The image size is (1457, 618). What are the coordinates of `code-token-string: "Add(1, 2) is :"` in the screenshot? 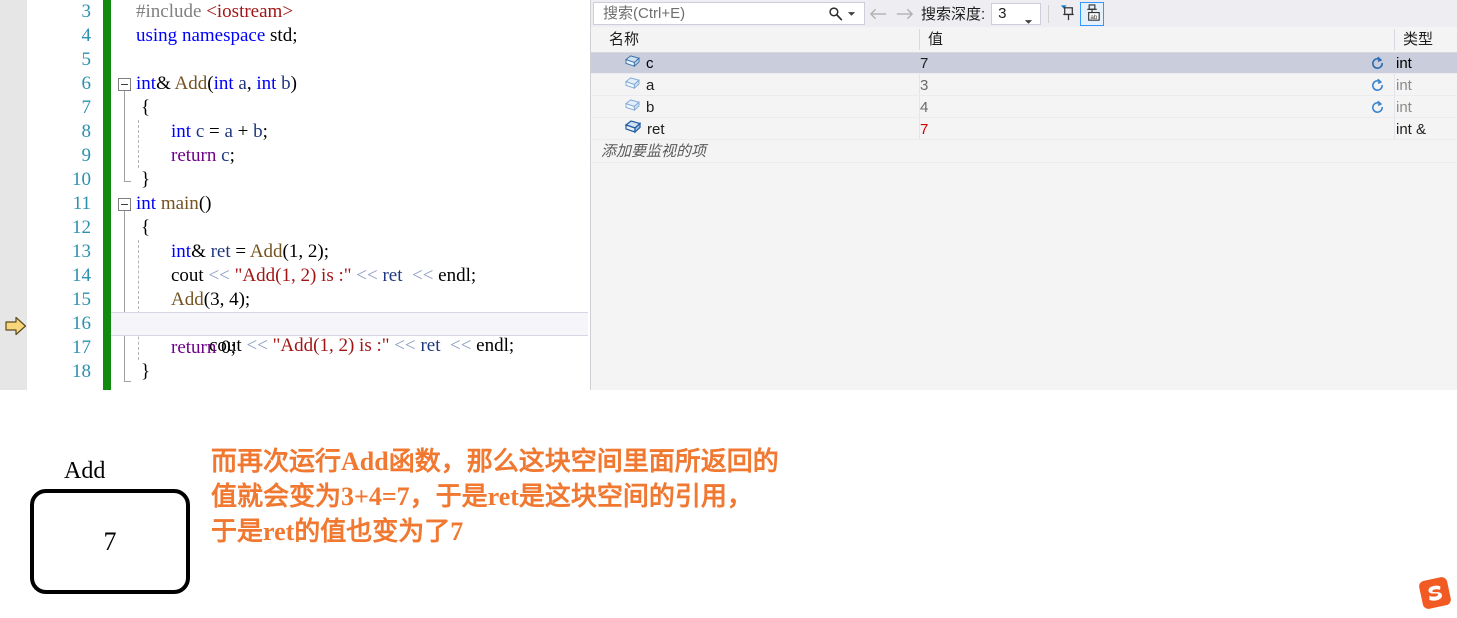 It's located at (293, 275).